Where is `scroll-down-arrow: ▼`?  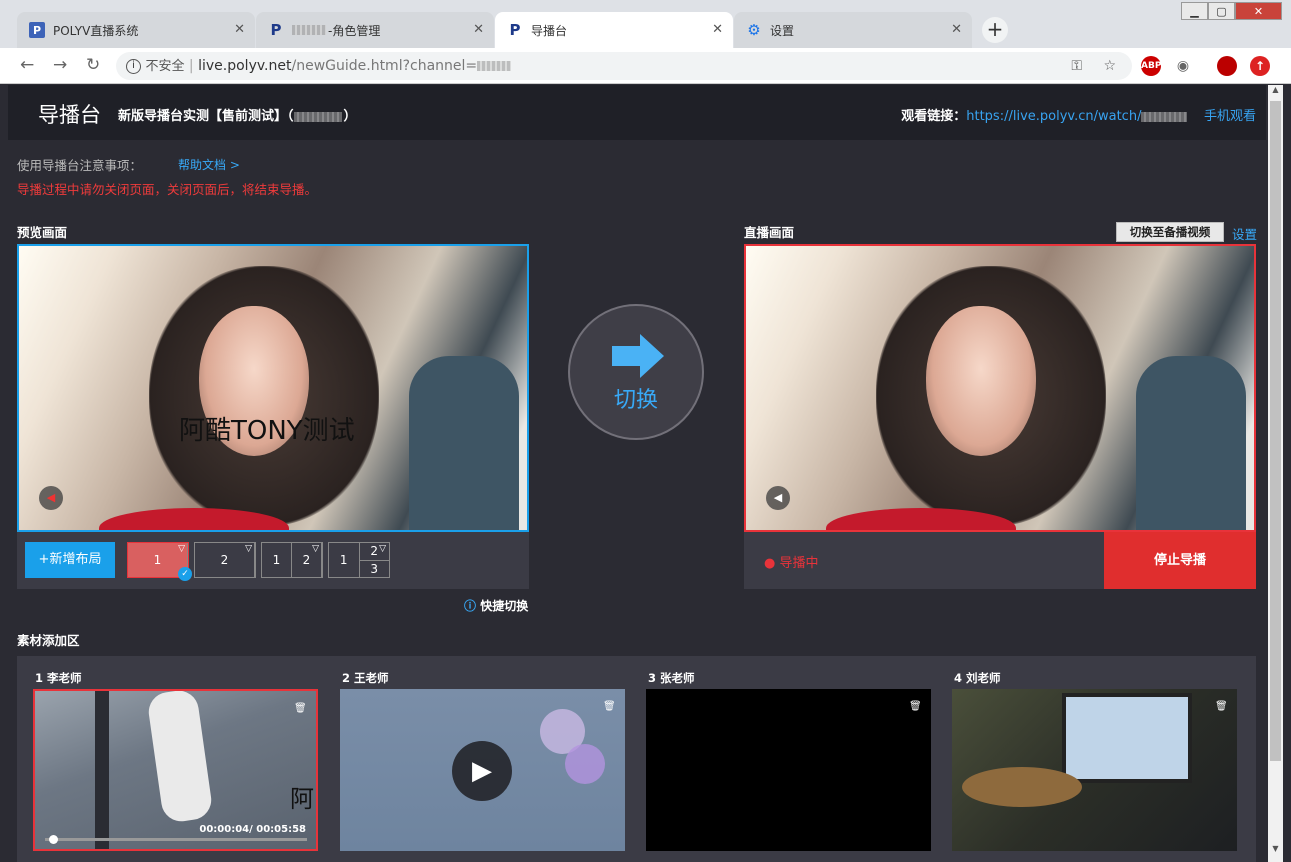 scroll-down-arrow: ▼ is located at coordinates (1275, 851).